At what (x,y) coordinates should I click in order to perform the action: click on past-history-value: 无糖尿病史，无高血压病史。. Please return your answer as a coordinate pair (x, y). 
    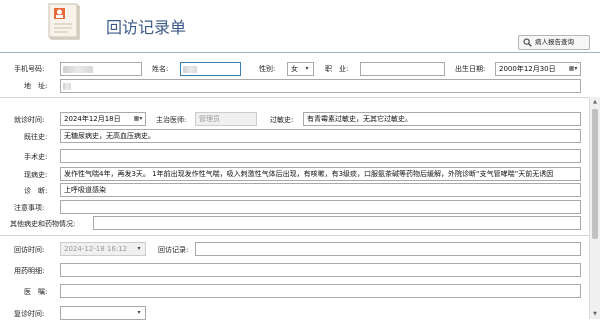
    Looking at the image, I should click on (109, 136).